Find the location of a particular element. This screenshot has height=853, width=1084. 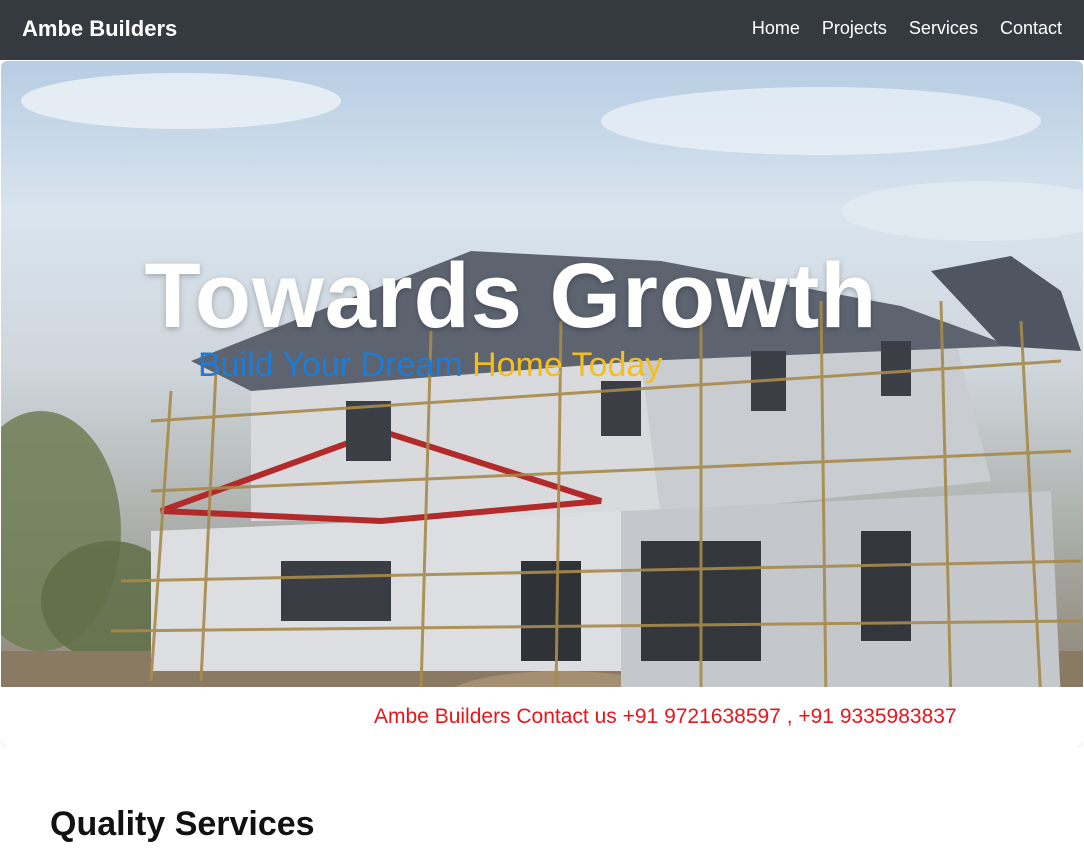

hero-subtitle-gold: Home Today is located at coordinates (567, 365).